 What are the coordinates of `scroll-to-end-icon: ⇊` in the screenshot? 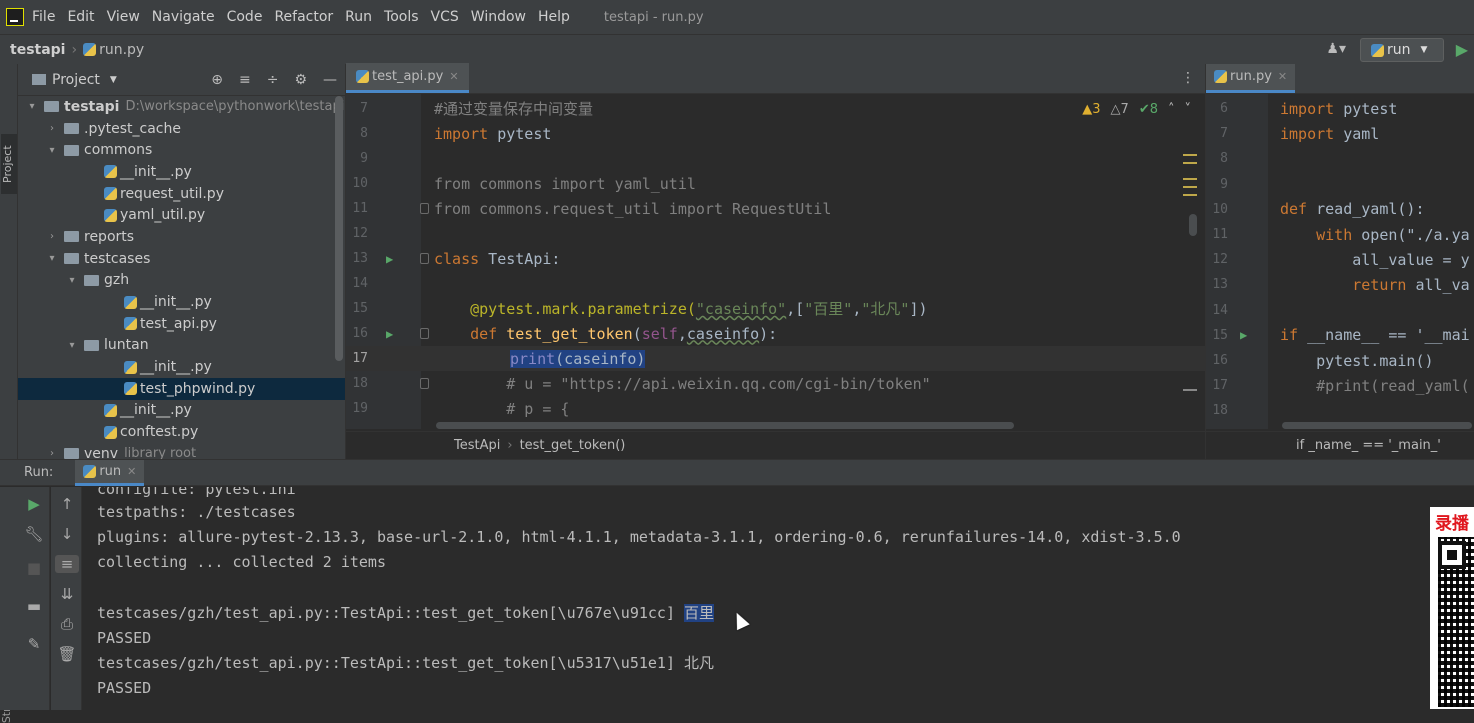 It's located at (67, 594).